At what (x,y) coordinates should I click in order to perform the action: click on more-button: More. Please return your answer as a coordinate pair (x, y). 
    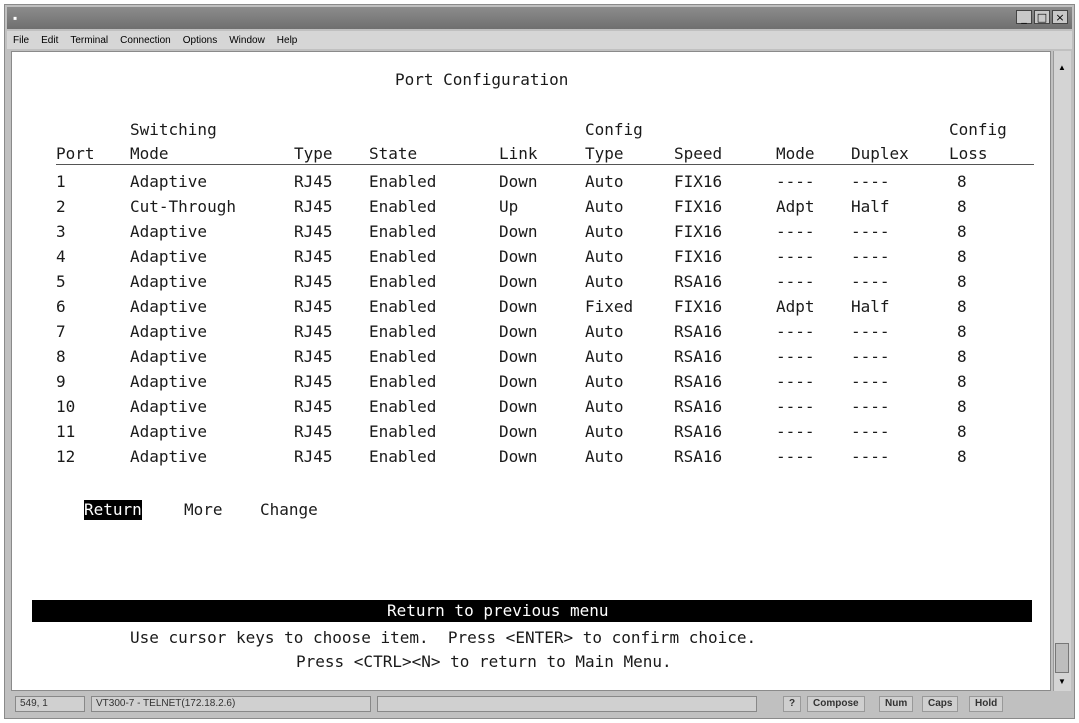
    Looking at the image, I should click on (203, 510).